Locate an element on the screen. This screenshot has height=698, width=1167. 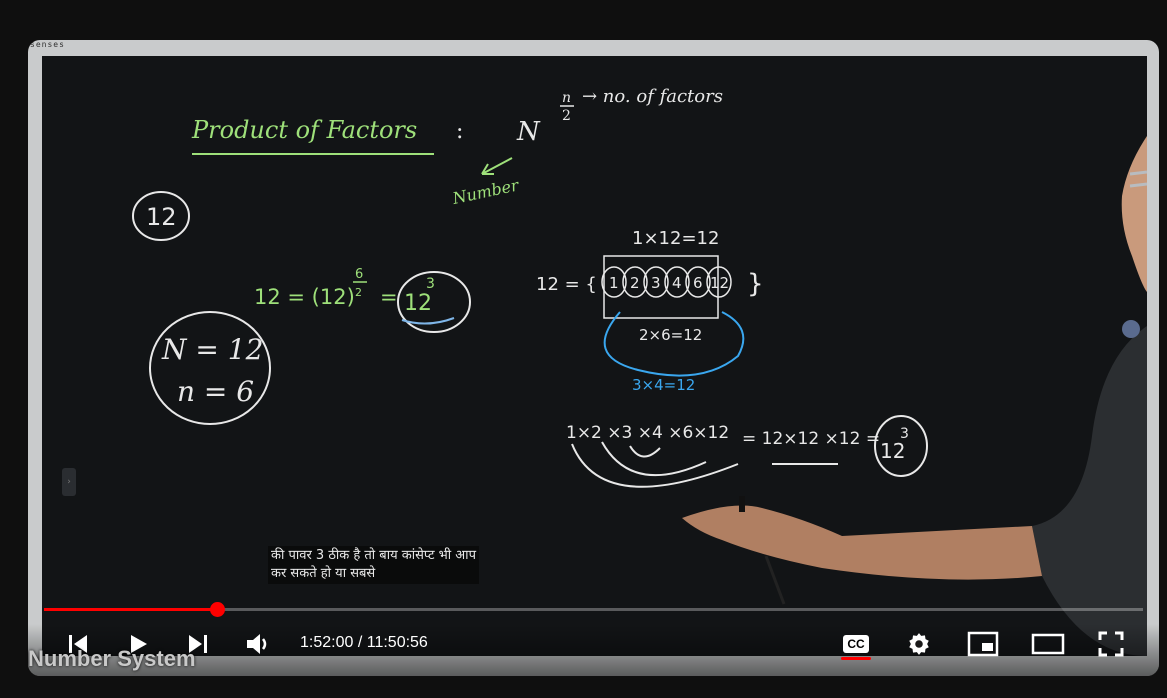
chapter-watermark: Number System is located at coordinates (112, 658).